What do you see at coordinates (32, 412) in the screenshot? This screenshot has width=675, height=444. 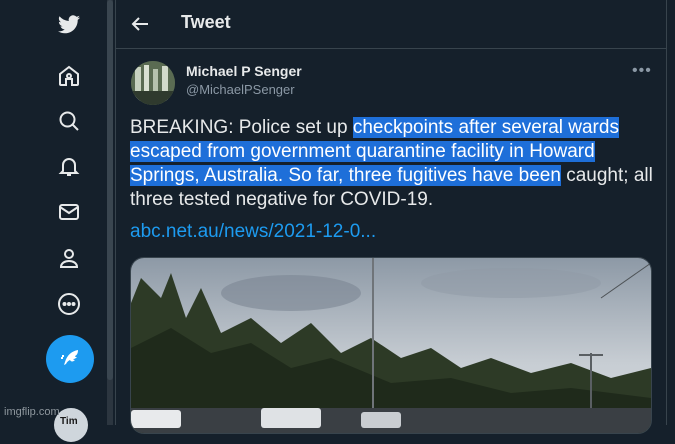 I see `watermark: imgflip.com` at bounding box center [32, 412].